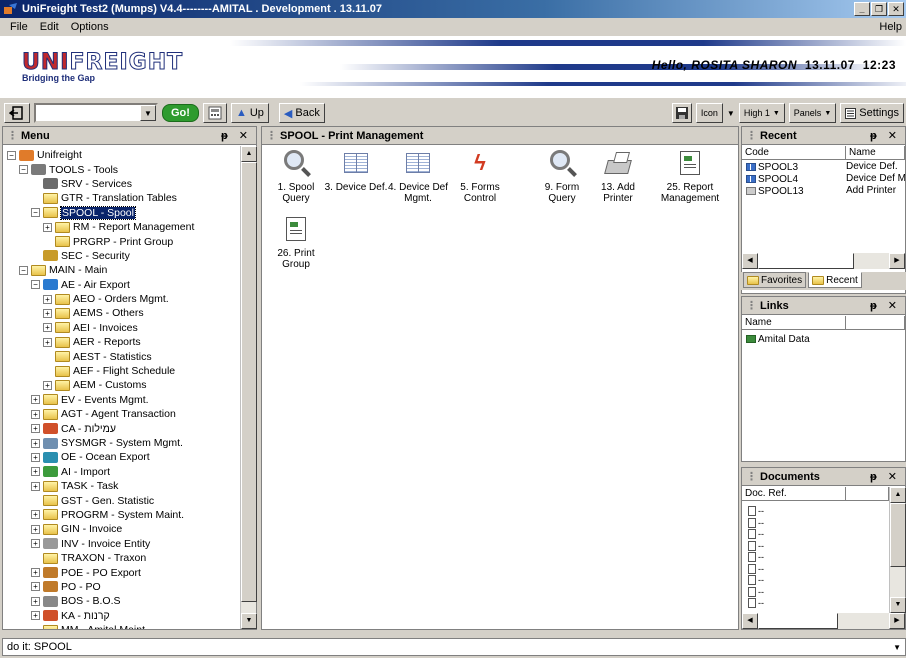 The image size is (906, 658). I want to click on menu-tree-item: PRGRP - Print Group, so click(121, 241).